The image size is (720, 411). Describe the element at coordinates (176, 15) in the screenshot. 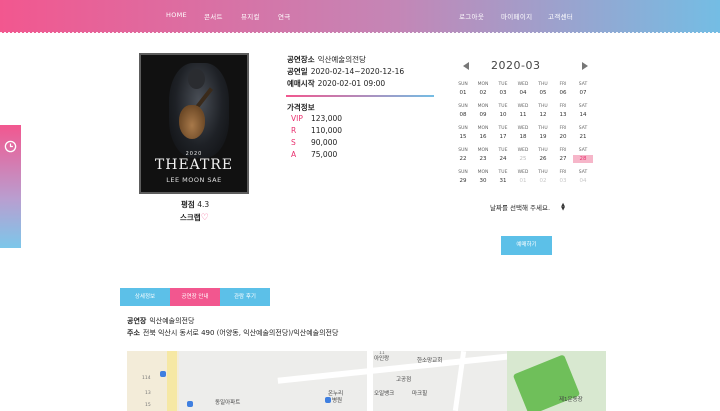

I see `nav-home: HOME` at that location.